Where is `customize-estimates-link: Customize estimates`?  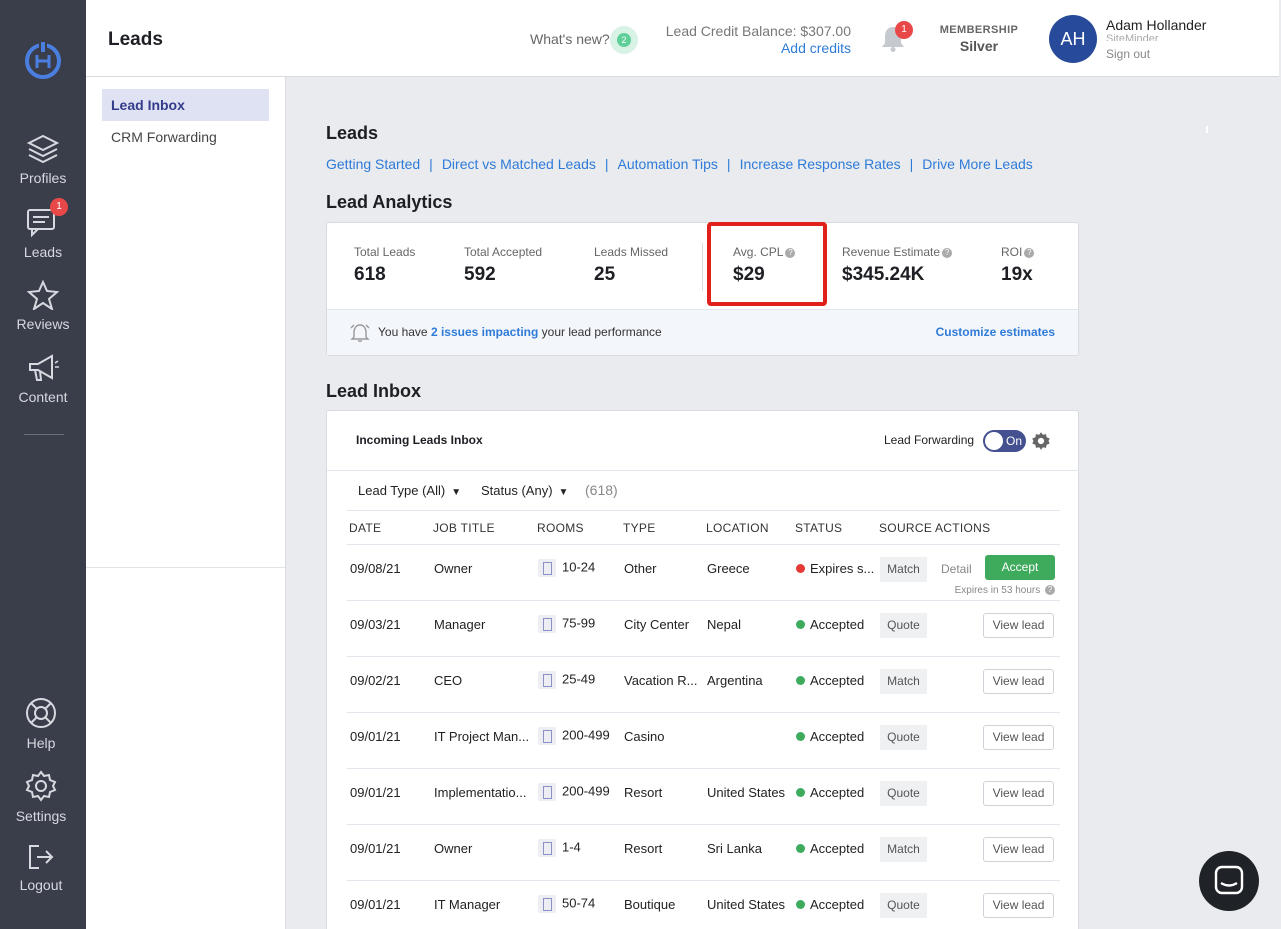 customize-estimates-link: Customize estimates is located at coordinates (995, 332).